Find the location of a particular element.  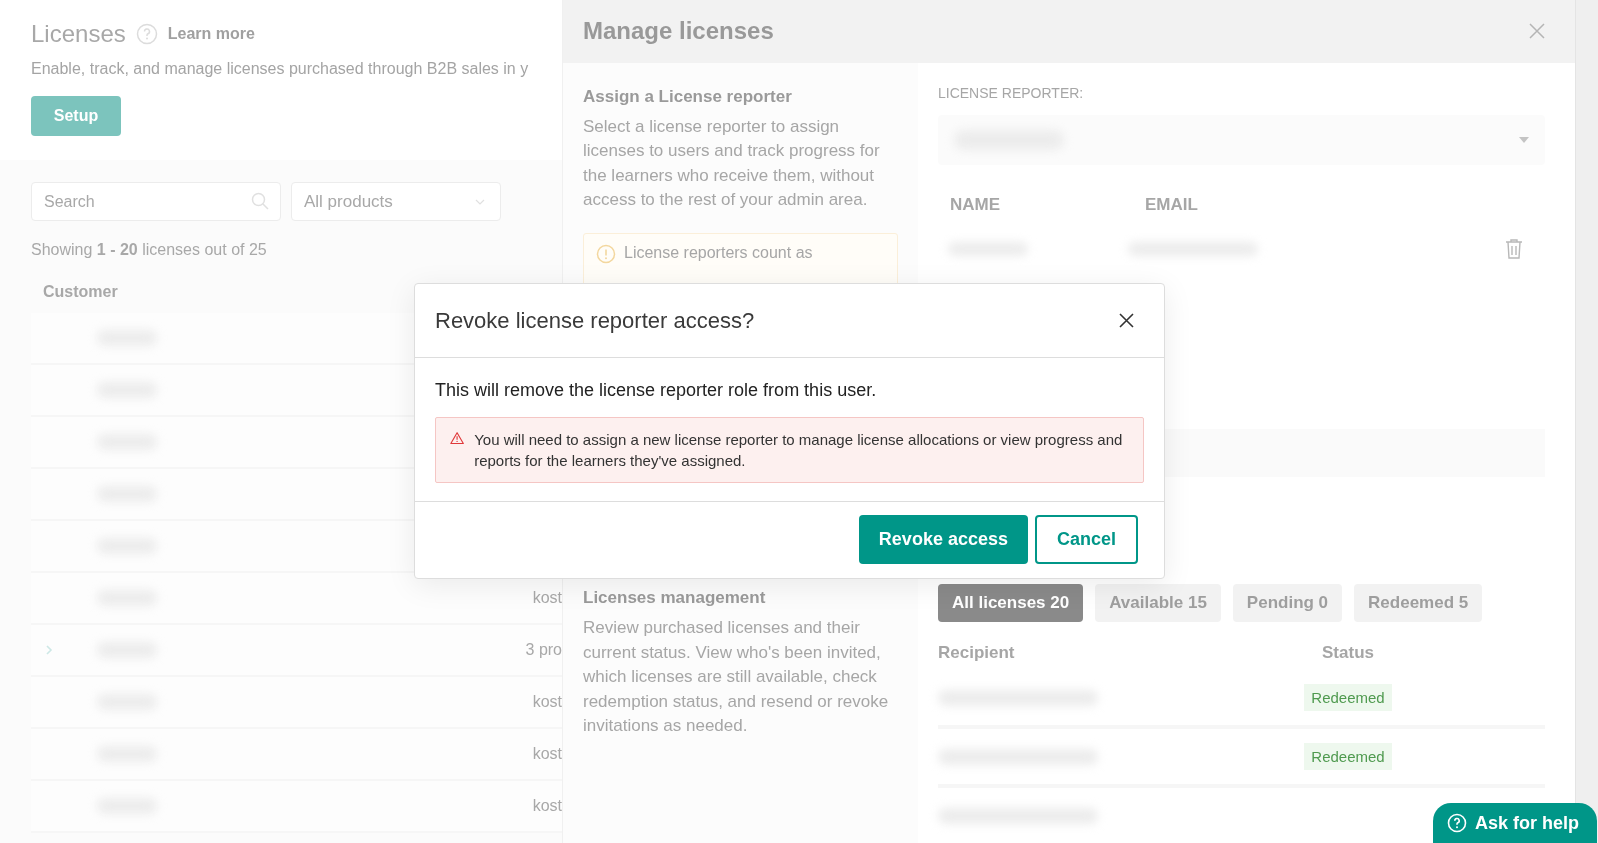

table-cell: 3 pro is located at coordinates (543, 650).